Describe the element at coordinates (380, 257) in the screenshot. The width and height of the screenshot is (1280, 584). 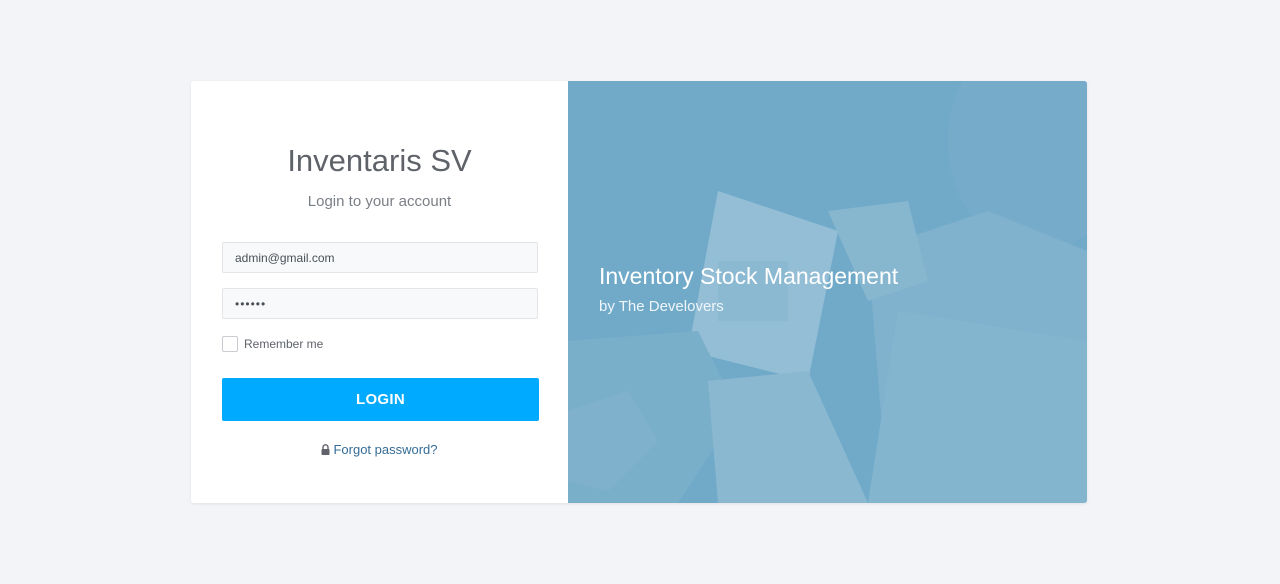
I see `email-field` at that location.